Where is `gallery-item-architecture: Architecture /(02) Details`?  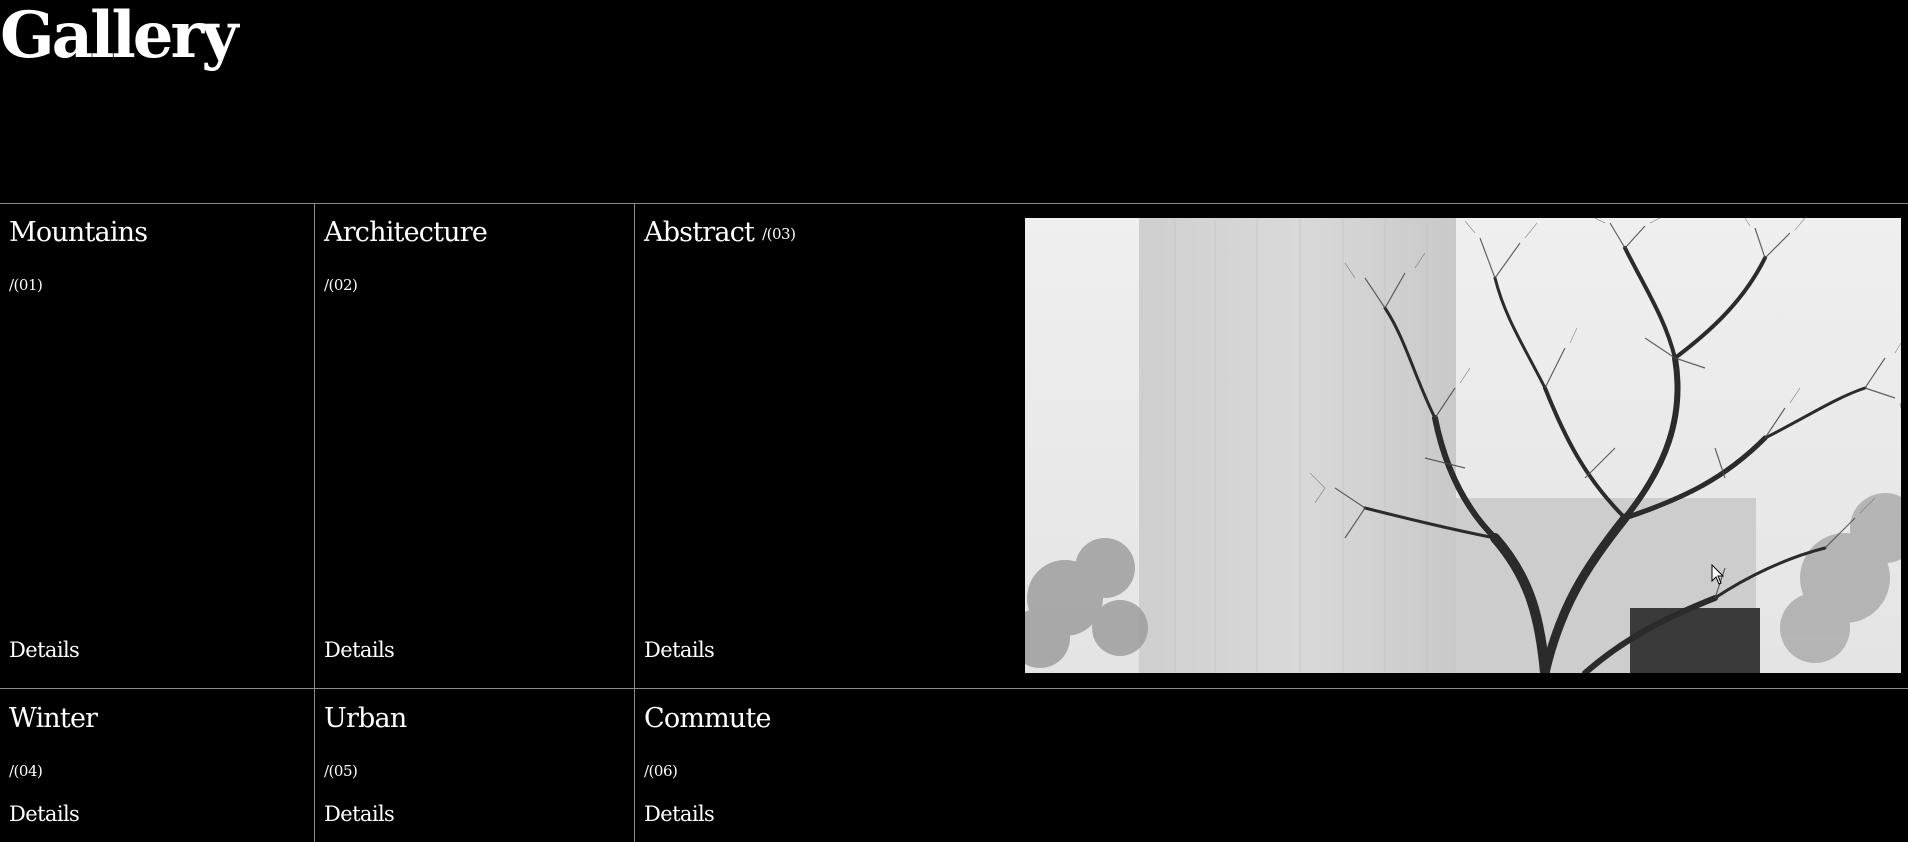
gallery-item-architecture: Architecture /(02) Details is located at coordinates (474, 445).